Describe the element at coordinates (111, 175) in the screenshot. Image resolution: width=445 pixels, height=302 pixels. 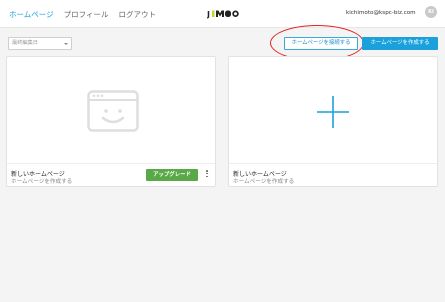
I see `website-card-footer: 新しいホームページ ホームページを作成する アップグレード` at that location.